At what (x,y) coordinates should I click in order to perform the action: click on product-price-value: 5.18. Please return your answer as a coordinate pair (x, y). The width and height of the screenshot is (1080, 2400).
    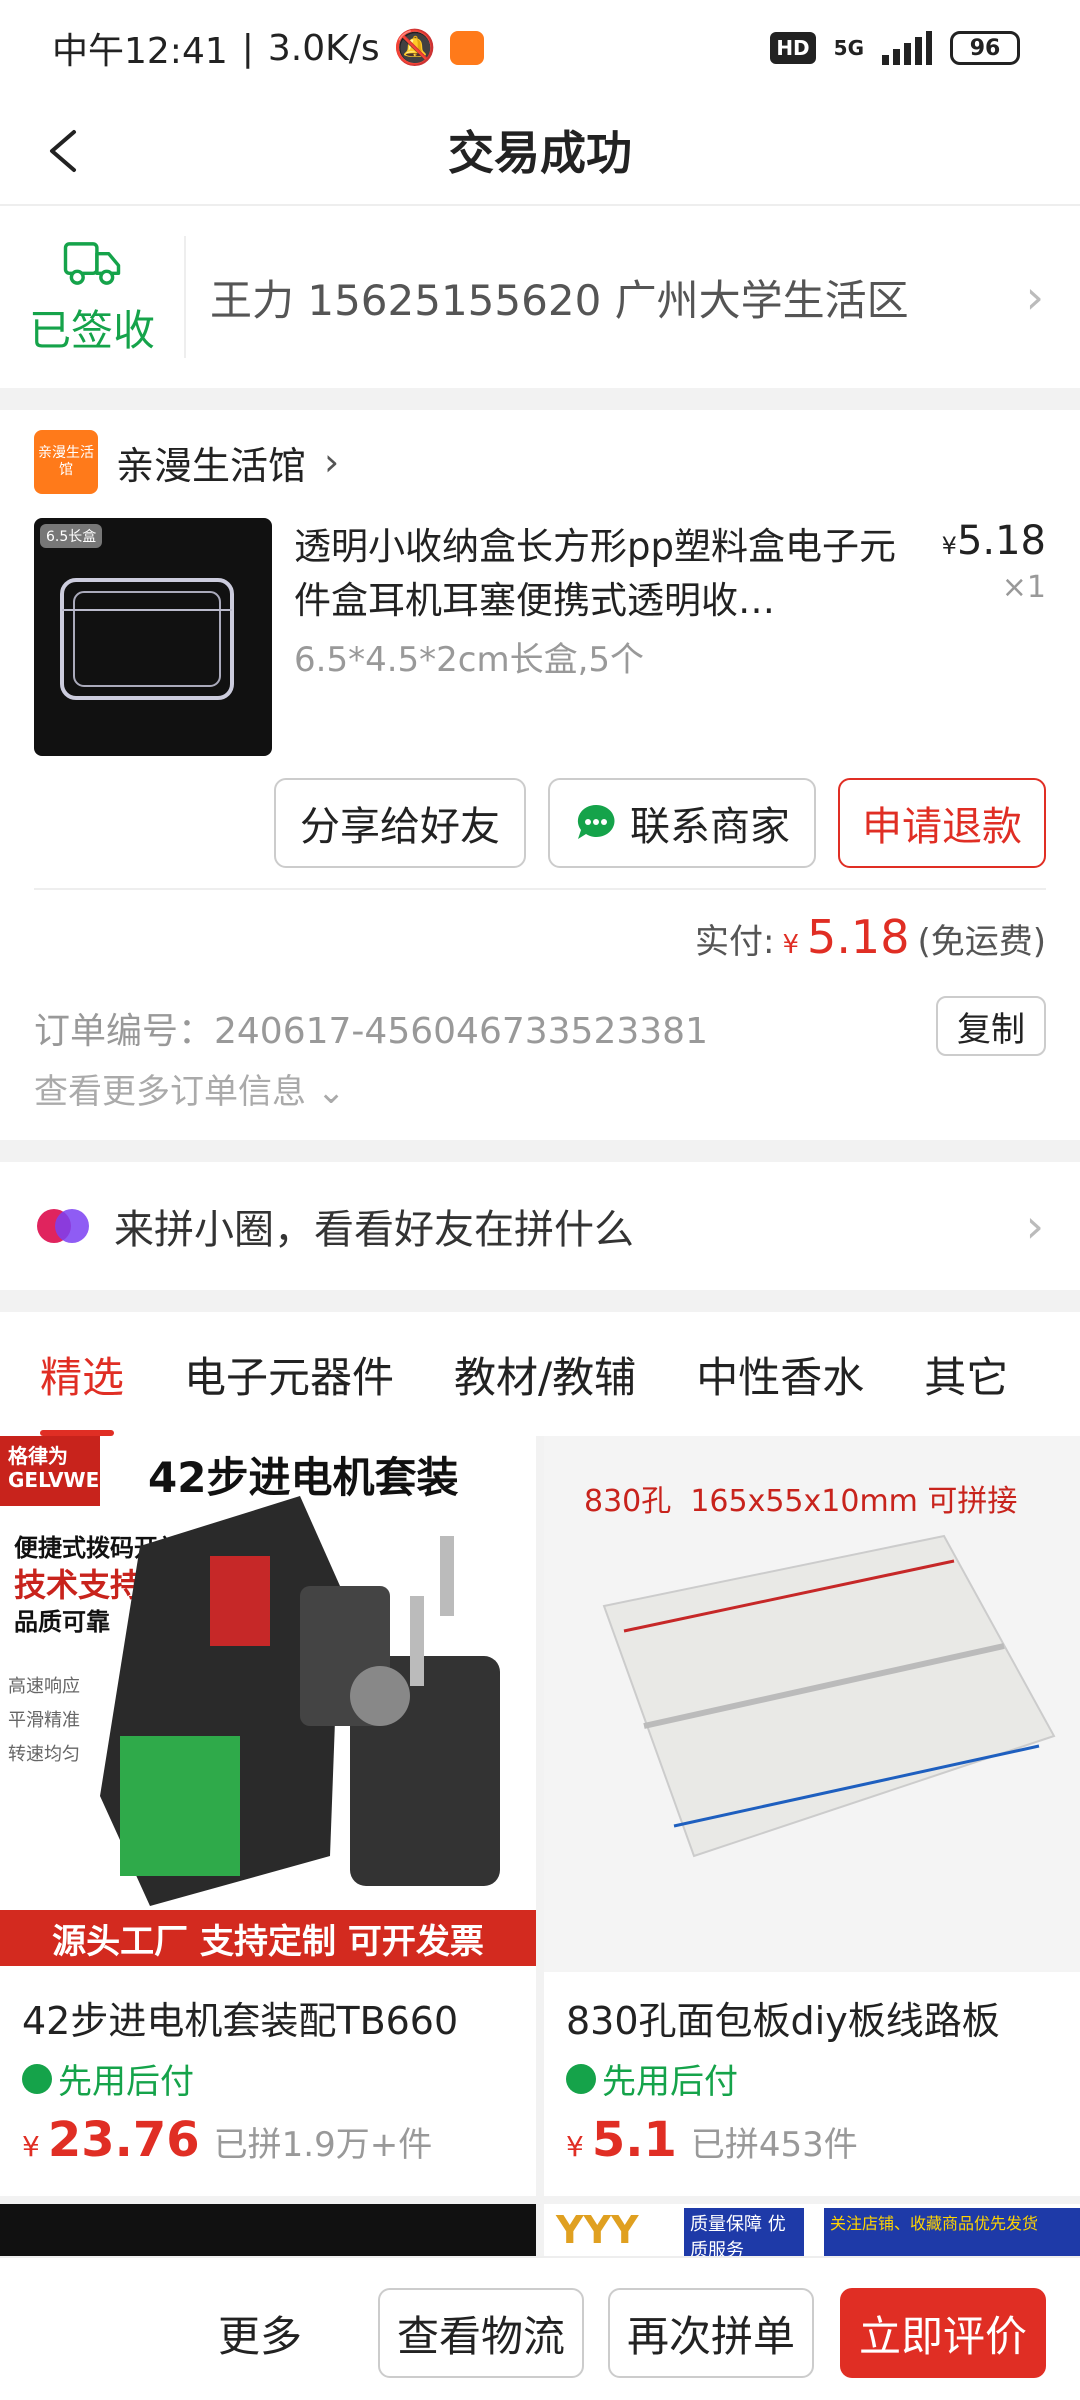
    Looking at the image, I should click on (1001, 541).